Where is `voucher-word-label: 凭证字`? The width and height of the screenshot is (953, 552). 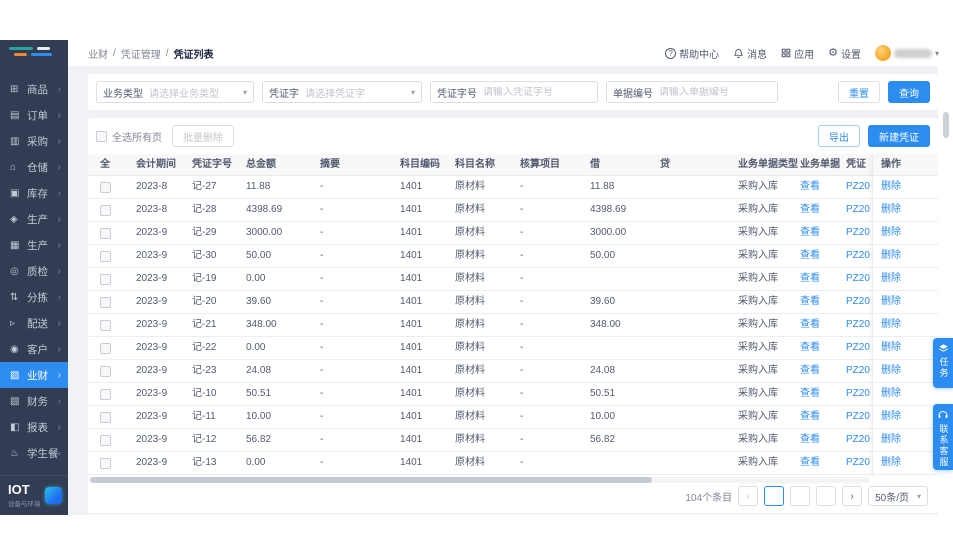 voucher-word-label: 凭证字 is located at coordinates (284, 94).